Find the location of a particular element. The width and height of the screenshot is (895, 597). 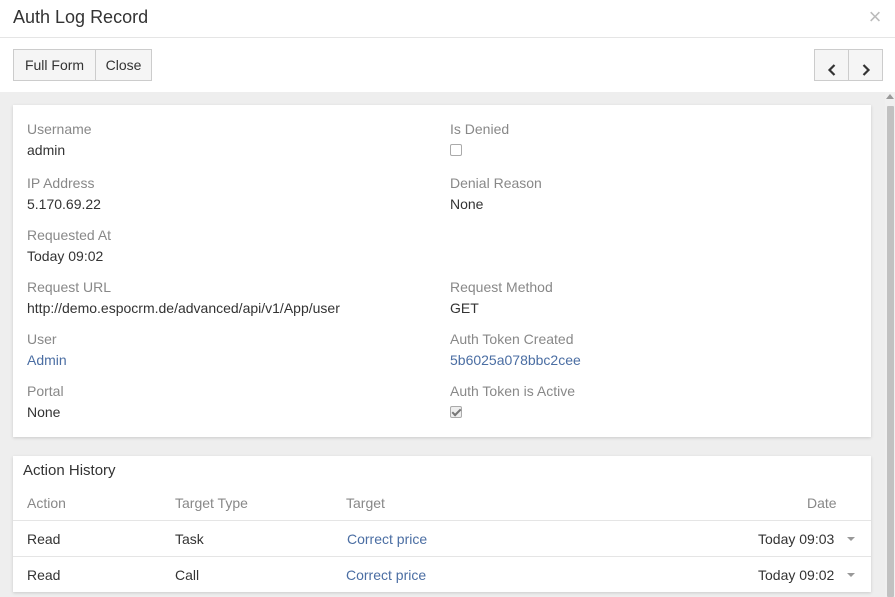

auth-token-active-checkbox is located at coordinates (456, 412).